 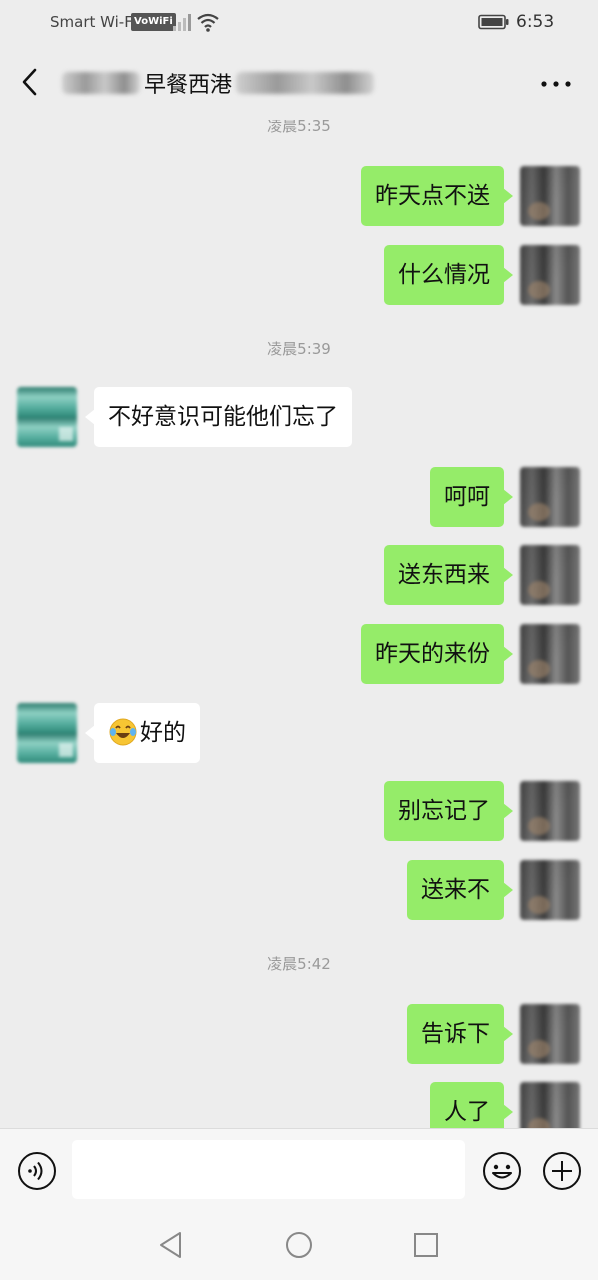 I want to click on back-arrow-icon, so click(x=30, y=82).